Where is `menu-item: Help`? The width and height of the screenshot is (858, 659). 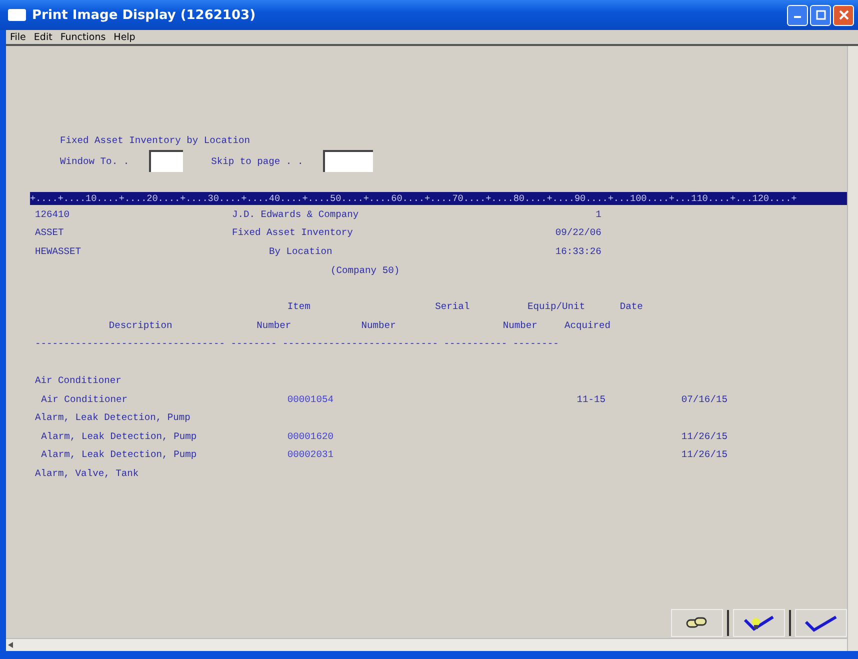
menu-item: Help is located at coordinates (125, 37).